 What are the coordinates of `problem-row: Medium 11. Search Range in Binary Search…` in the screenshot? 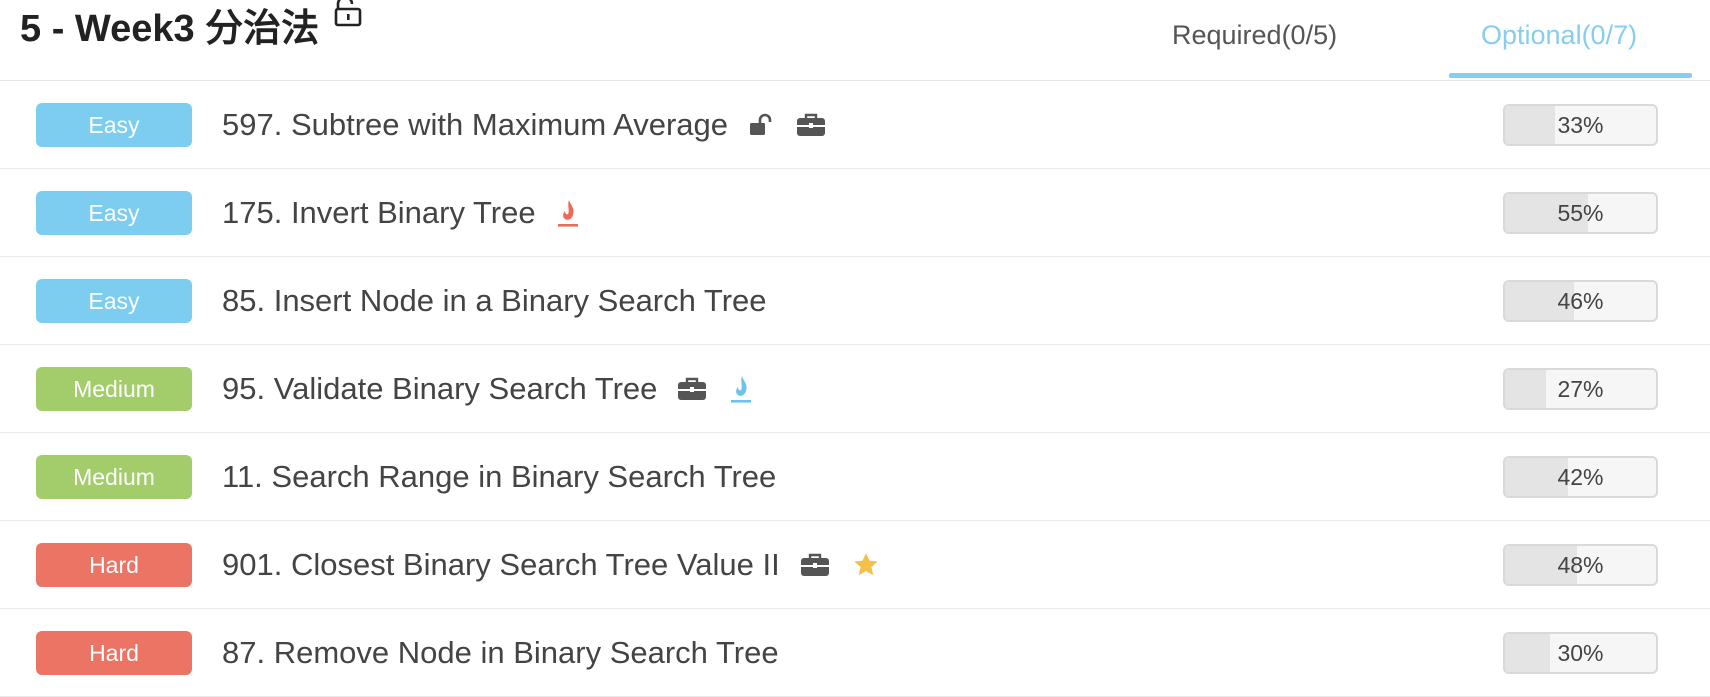 It's located at (855, 477).